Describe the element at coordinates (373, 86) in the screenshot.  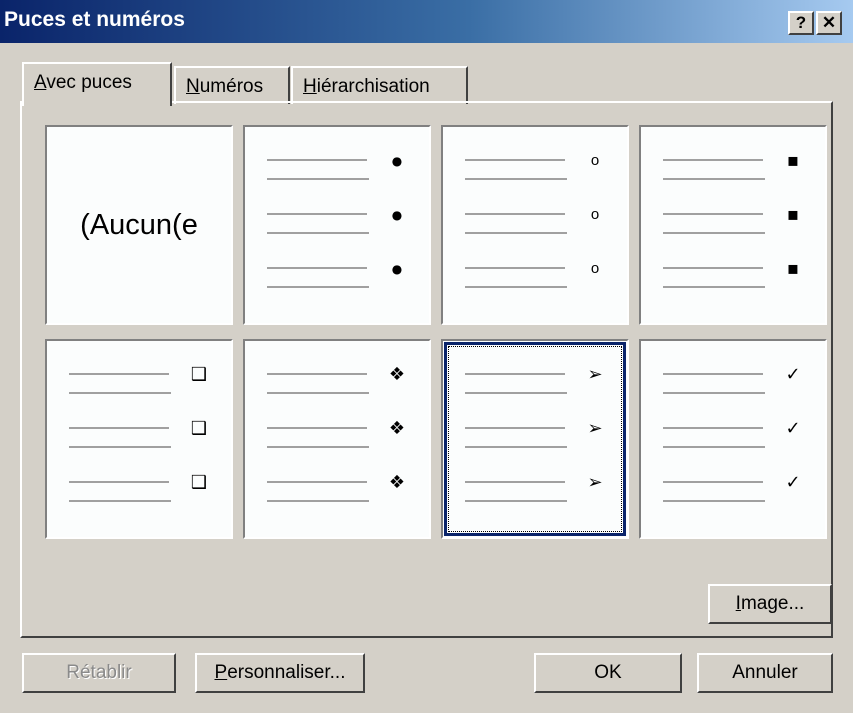
I see `tab-hierarchisation-label: iérarchisation` at that location.